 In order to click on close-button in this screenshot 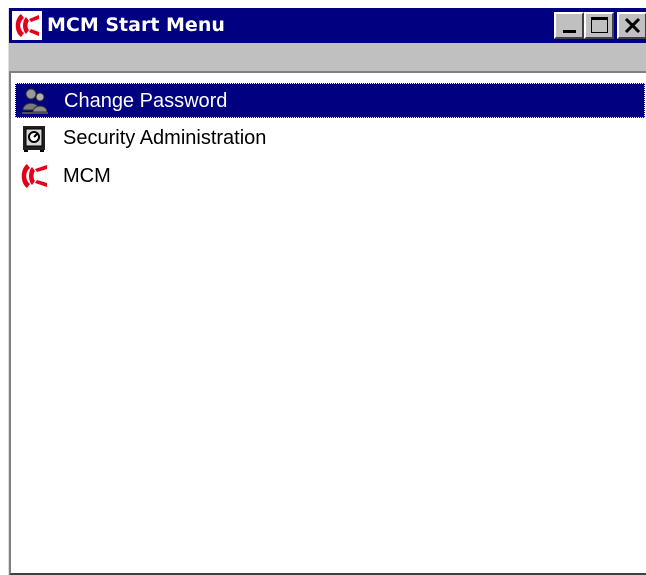, I will do `click(631, 25)`.